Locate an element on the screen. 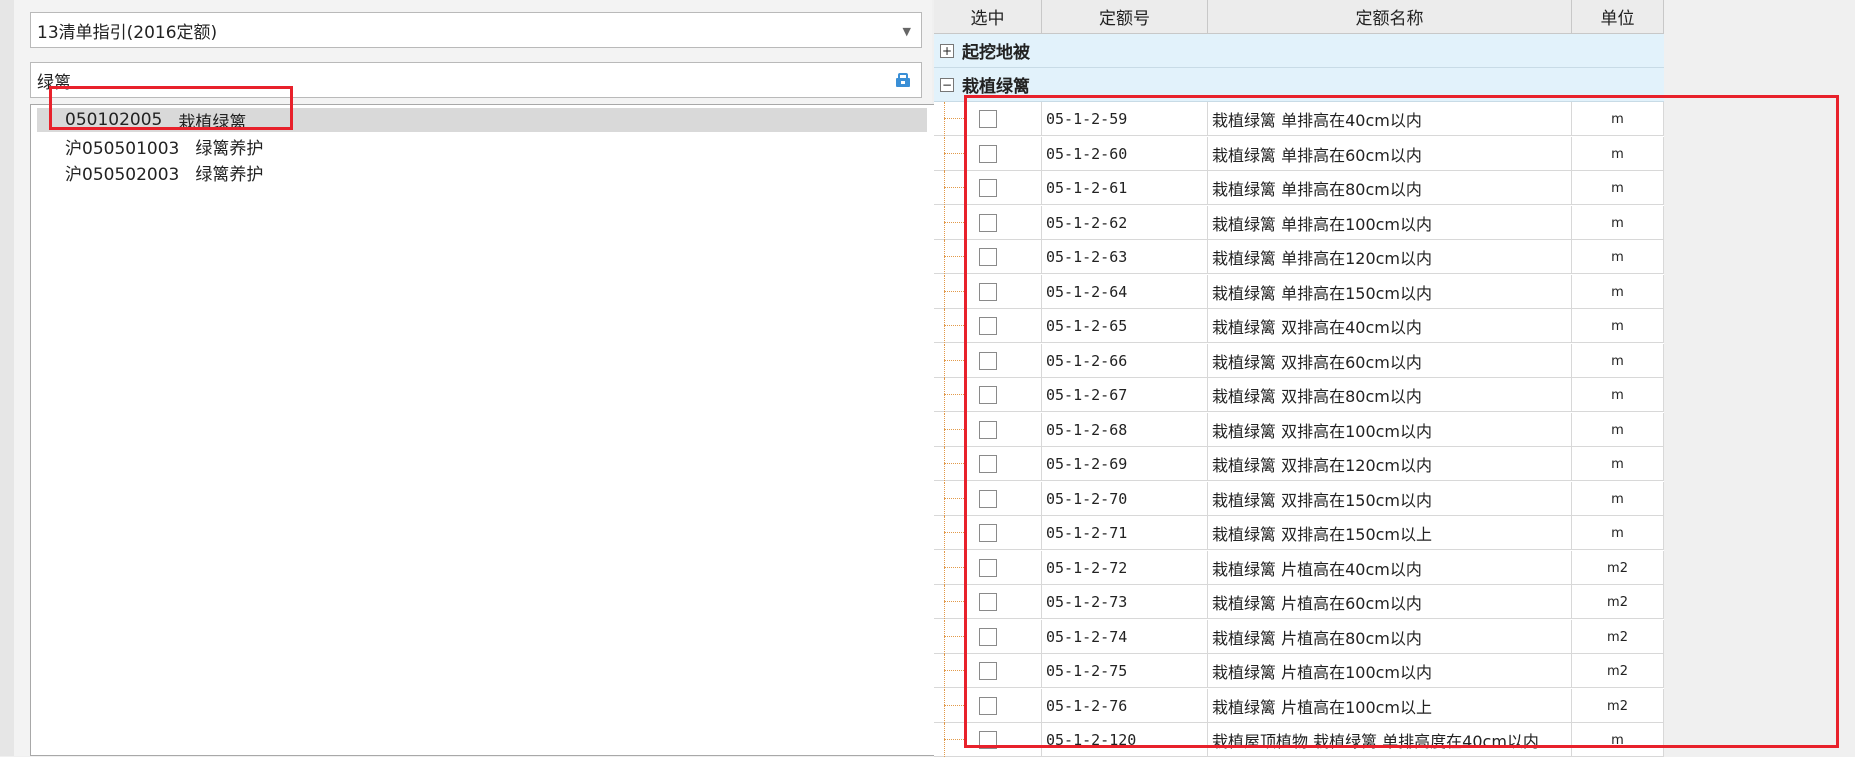 Image resolution: width=1855 pixels, height=757 pixels. index-type-dropdown: 13清单指引(2016定额) ▼ is located at coordinates (476, 30).